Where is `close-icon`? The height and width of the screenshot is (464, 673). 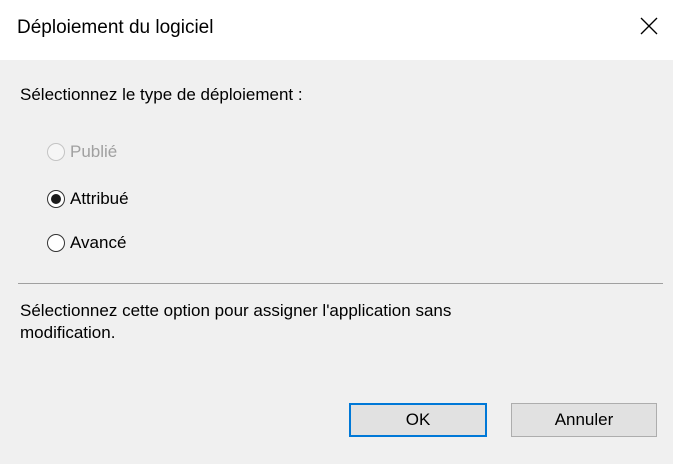
close-icon is located at coordinates (649, 26).